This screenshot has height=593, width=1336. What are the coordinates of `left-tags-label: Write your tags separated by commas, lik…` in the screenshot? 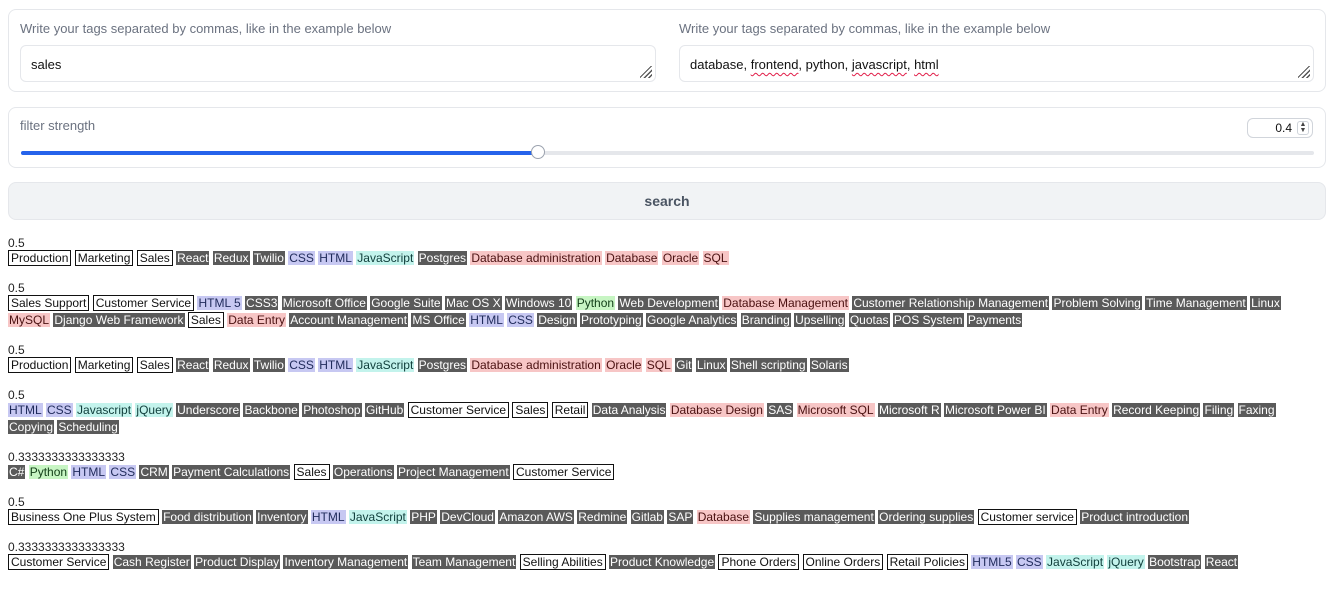 It's located at (206, 28).